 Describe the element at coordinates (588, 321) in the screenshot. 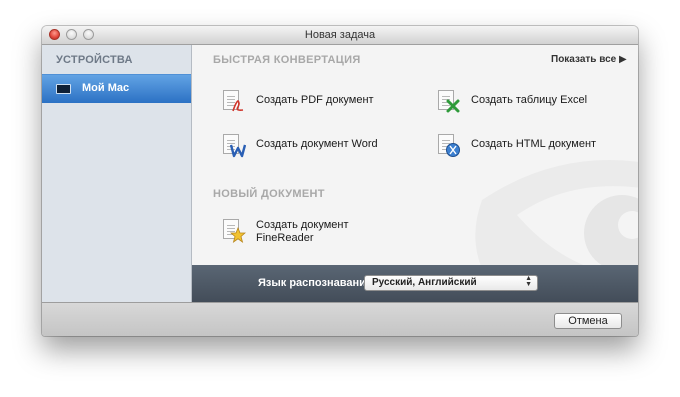

I see `cancel-button: Отмена` at that location.